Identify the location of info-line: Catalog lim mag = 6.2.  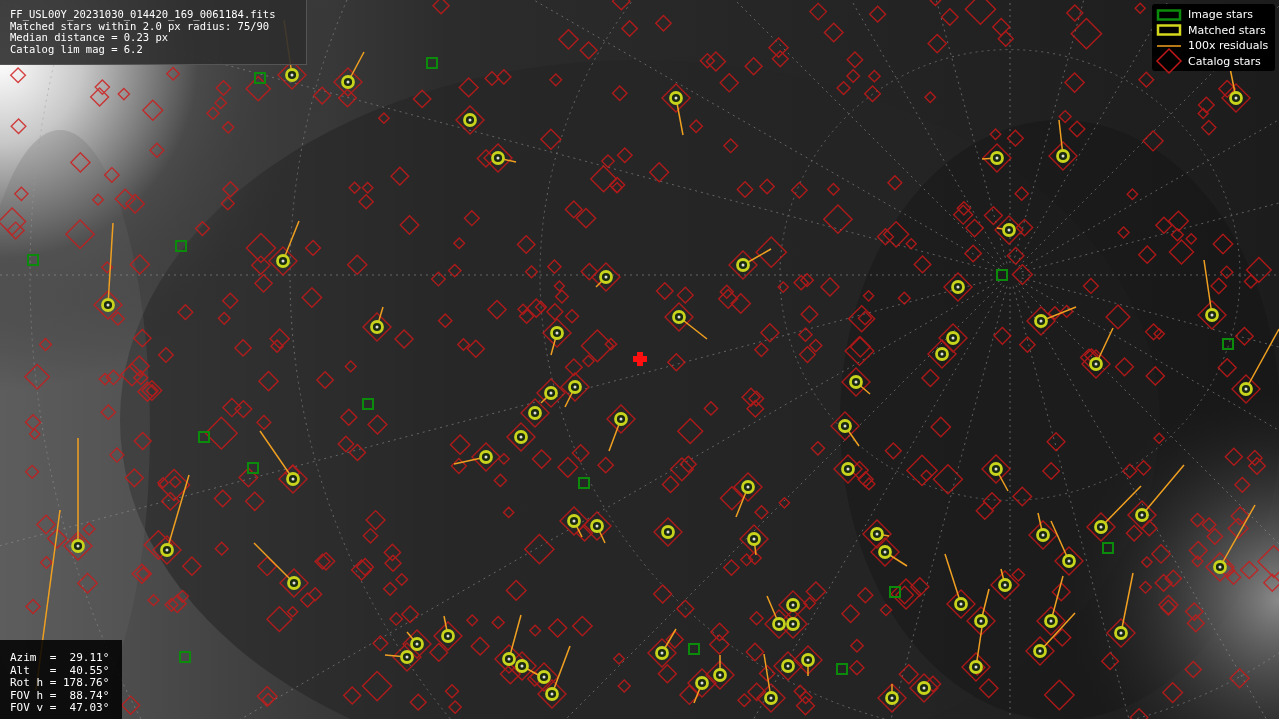
(77, 49).